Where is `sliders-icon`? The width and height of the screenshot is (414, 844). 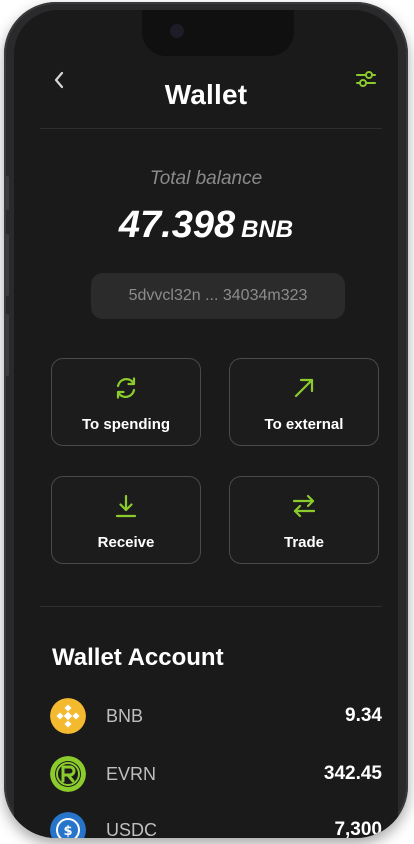 sliders-icon is located at coordinates (366, 79).